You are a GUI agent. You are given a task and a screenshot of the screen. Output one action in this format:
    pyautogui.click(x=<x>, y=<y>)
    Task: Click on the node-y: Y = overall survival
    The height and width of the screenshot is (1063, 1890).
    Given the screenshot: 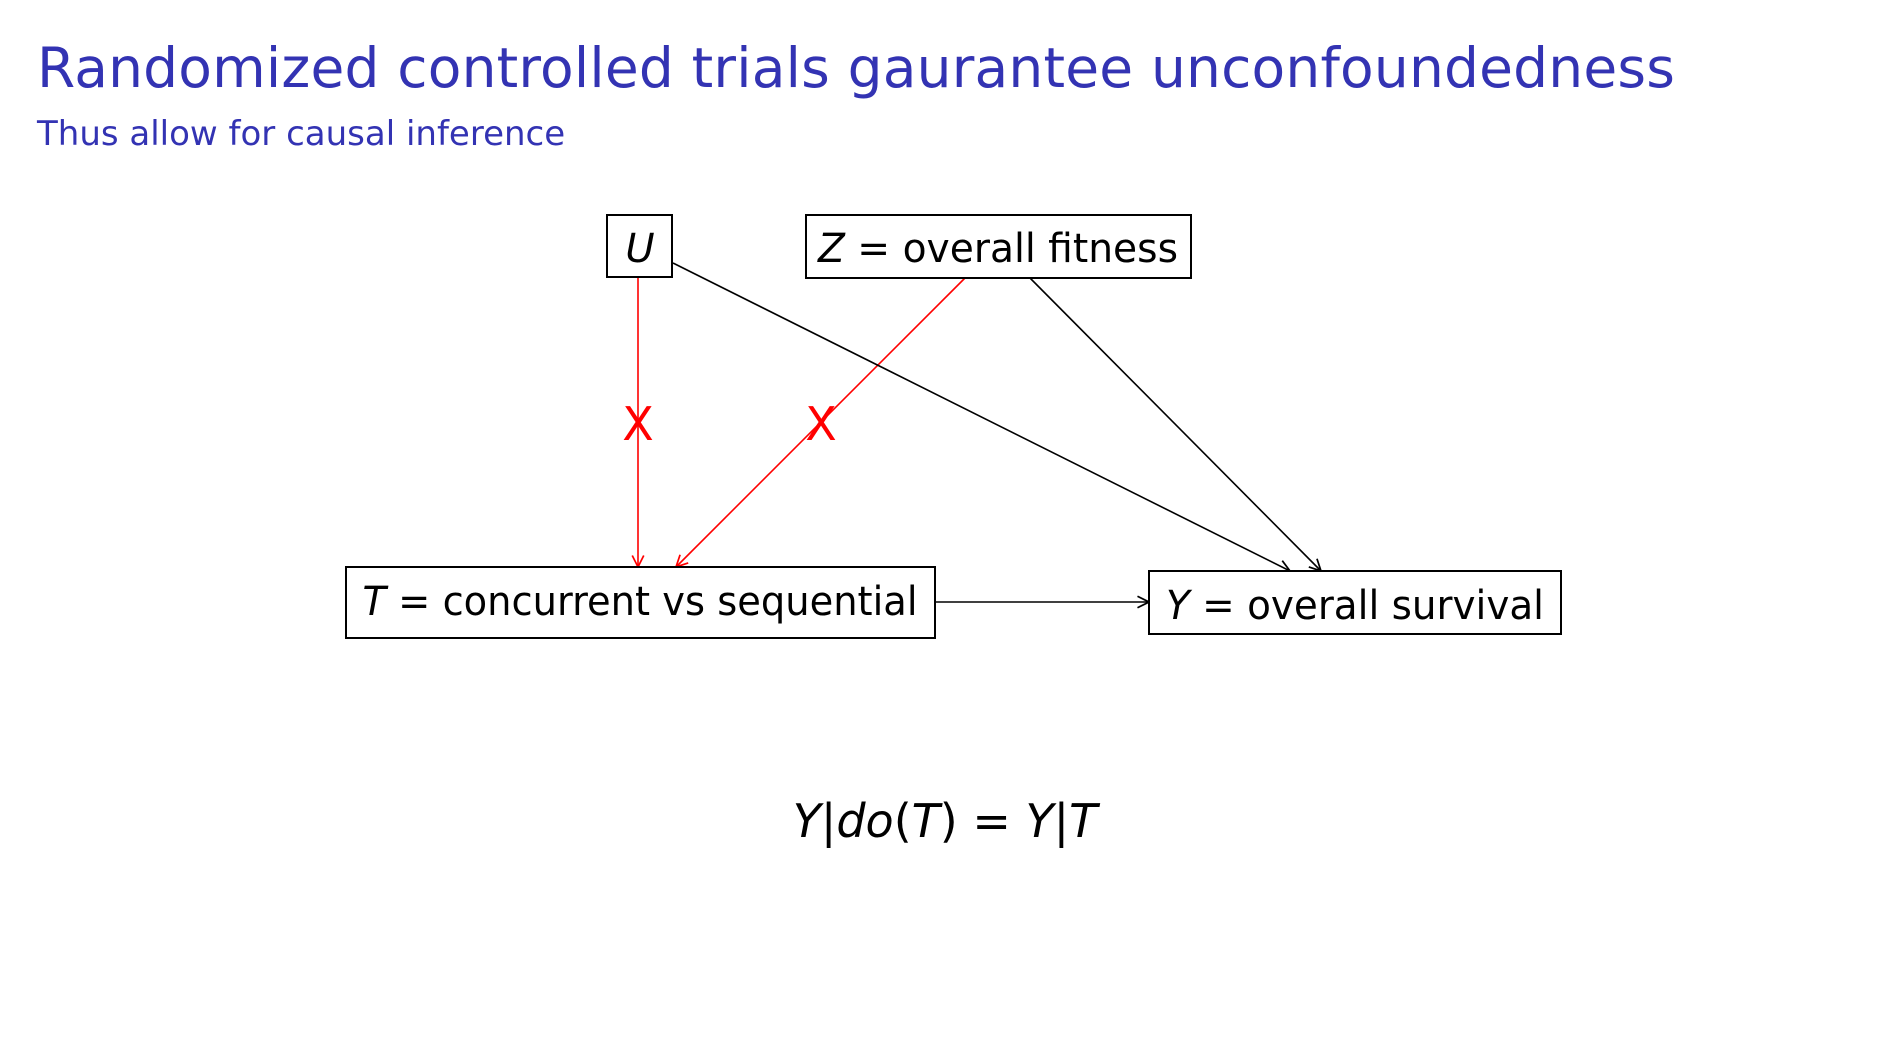 What is the action you would take?
    pyautogui.click(x=1355, y=602)
    